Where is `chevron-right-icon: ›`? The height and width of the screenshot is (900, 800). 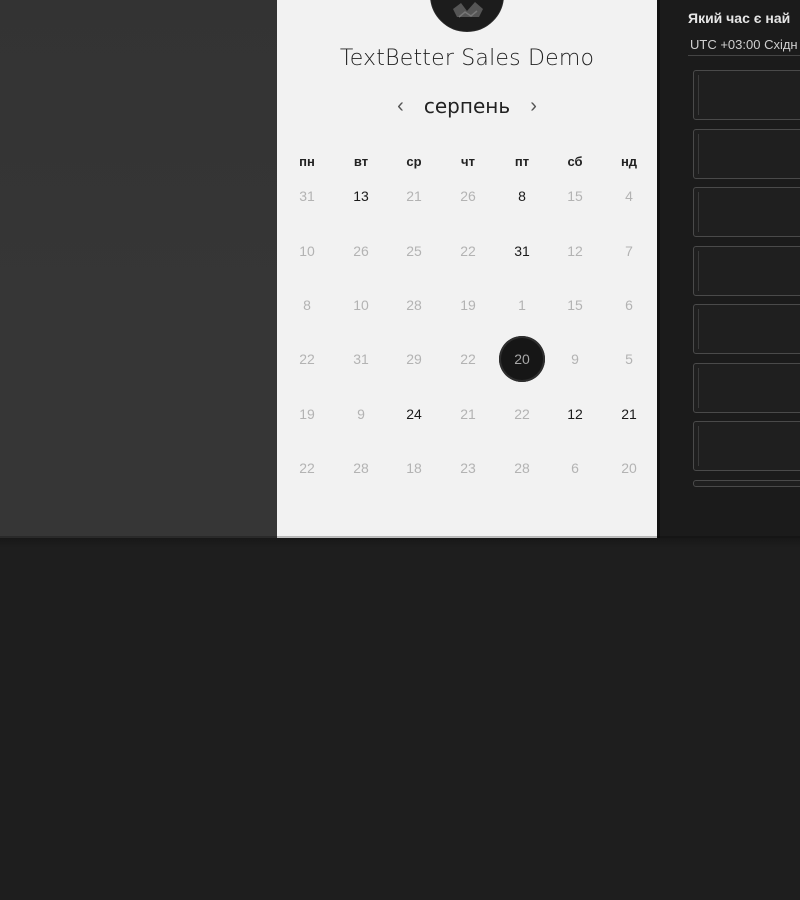 chevron-right-icon: › is located at coordinates (534, 106).